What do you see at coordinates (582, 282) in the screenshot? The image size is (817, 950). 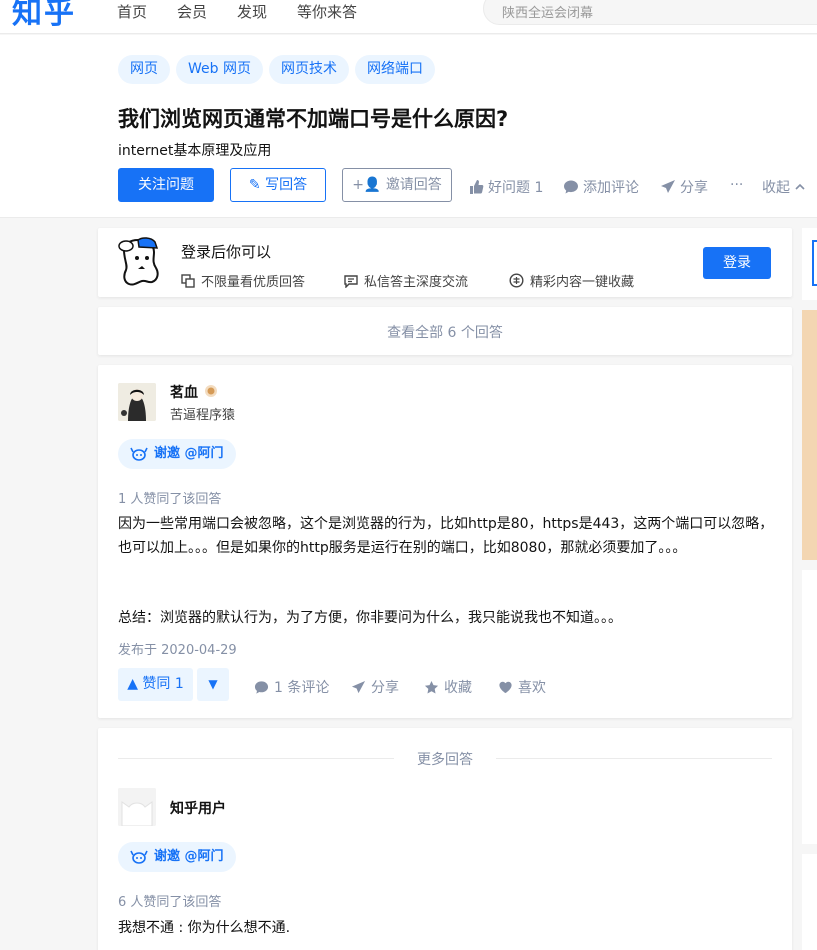 I see `login-feature-label: 精彩内容一键收藏` at bounding box center [582, 282].